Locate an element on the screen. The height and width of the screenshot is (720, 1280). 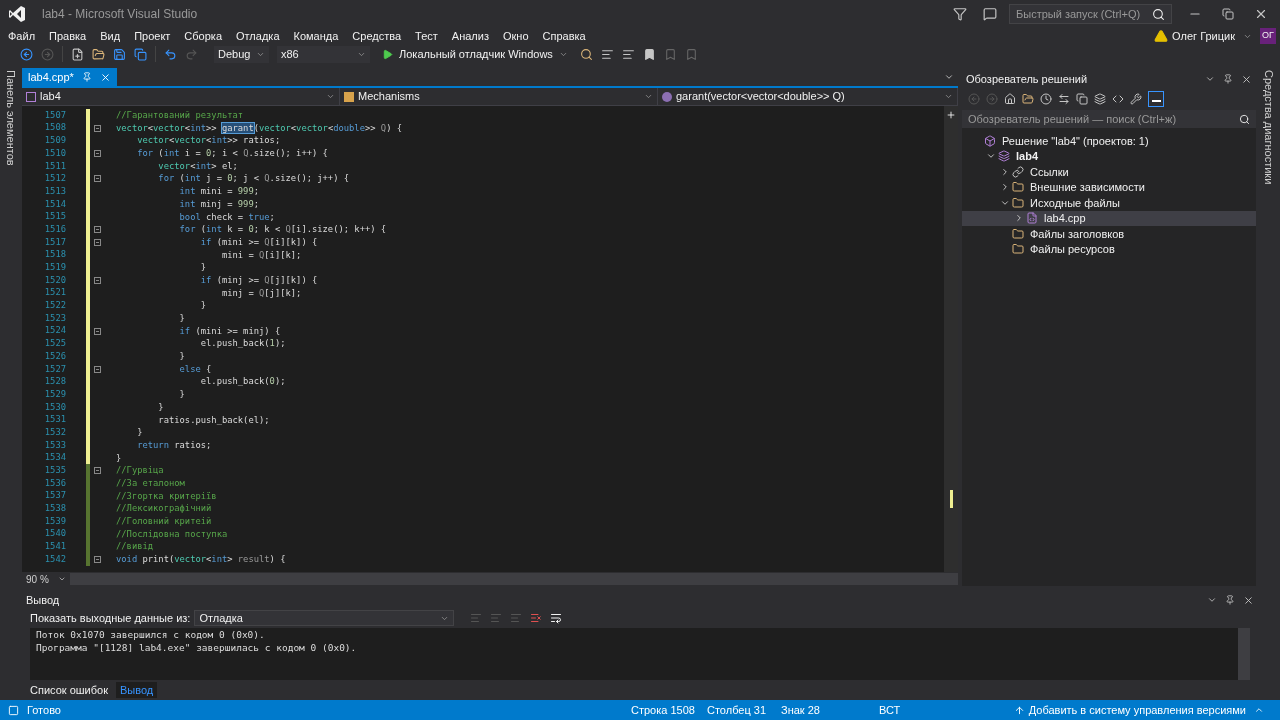
line-number: 1537 is located at coordinates (55, 496).